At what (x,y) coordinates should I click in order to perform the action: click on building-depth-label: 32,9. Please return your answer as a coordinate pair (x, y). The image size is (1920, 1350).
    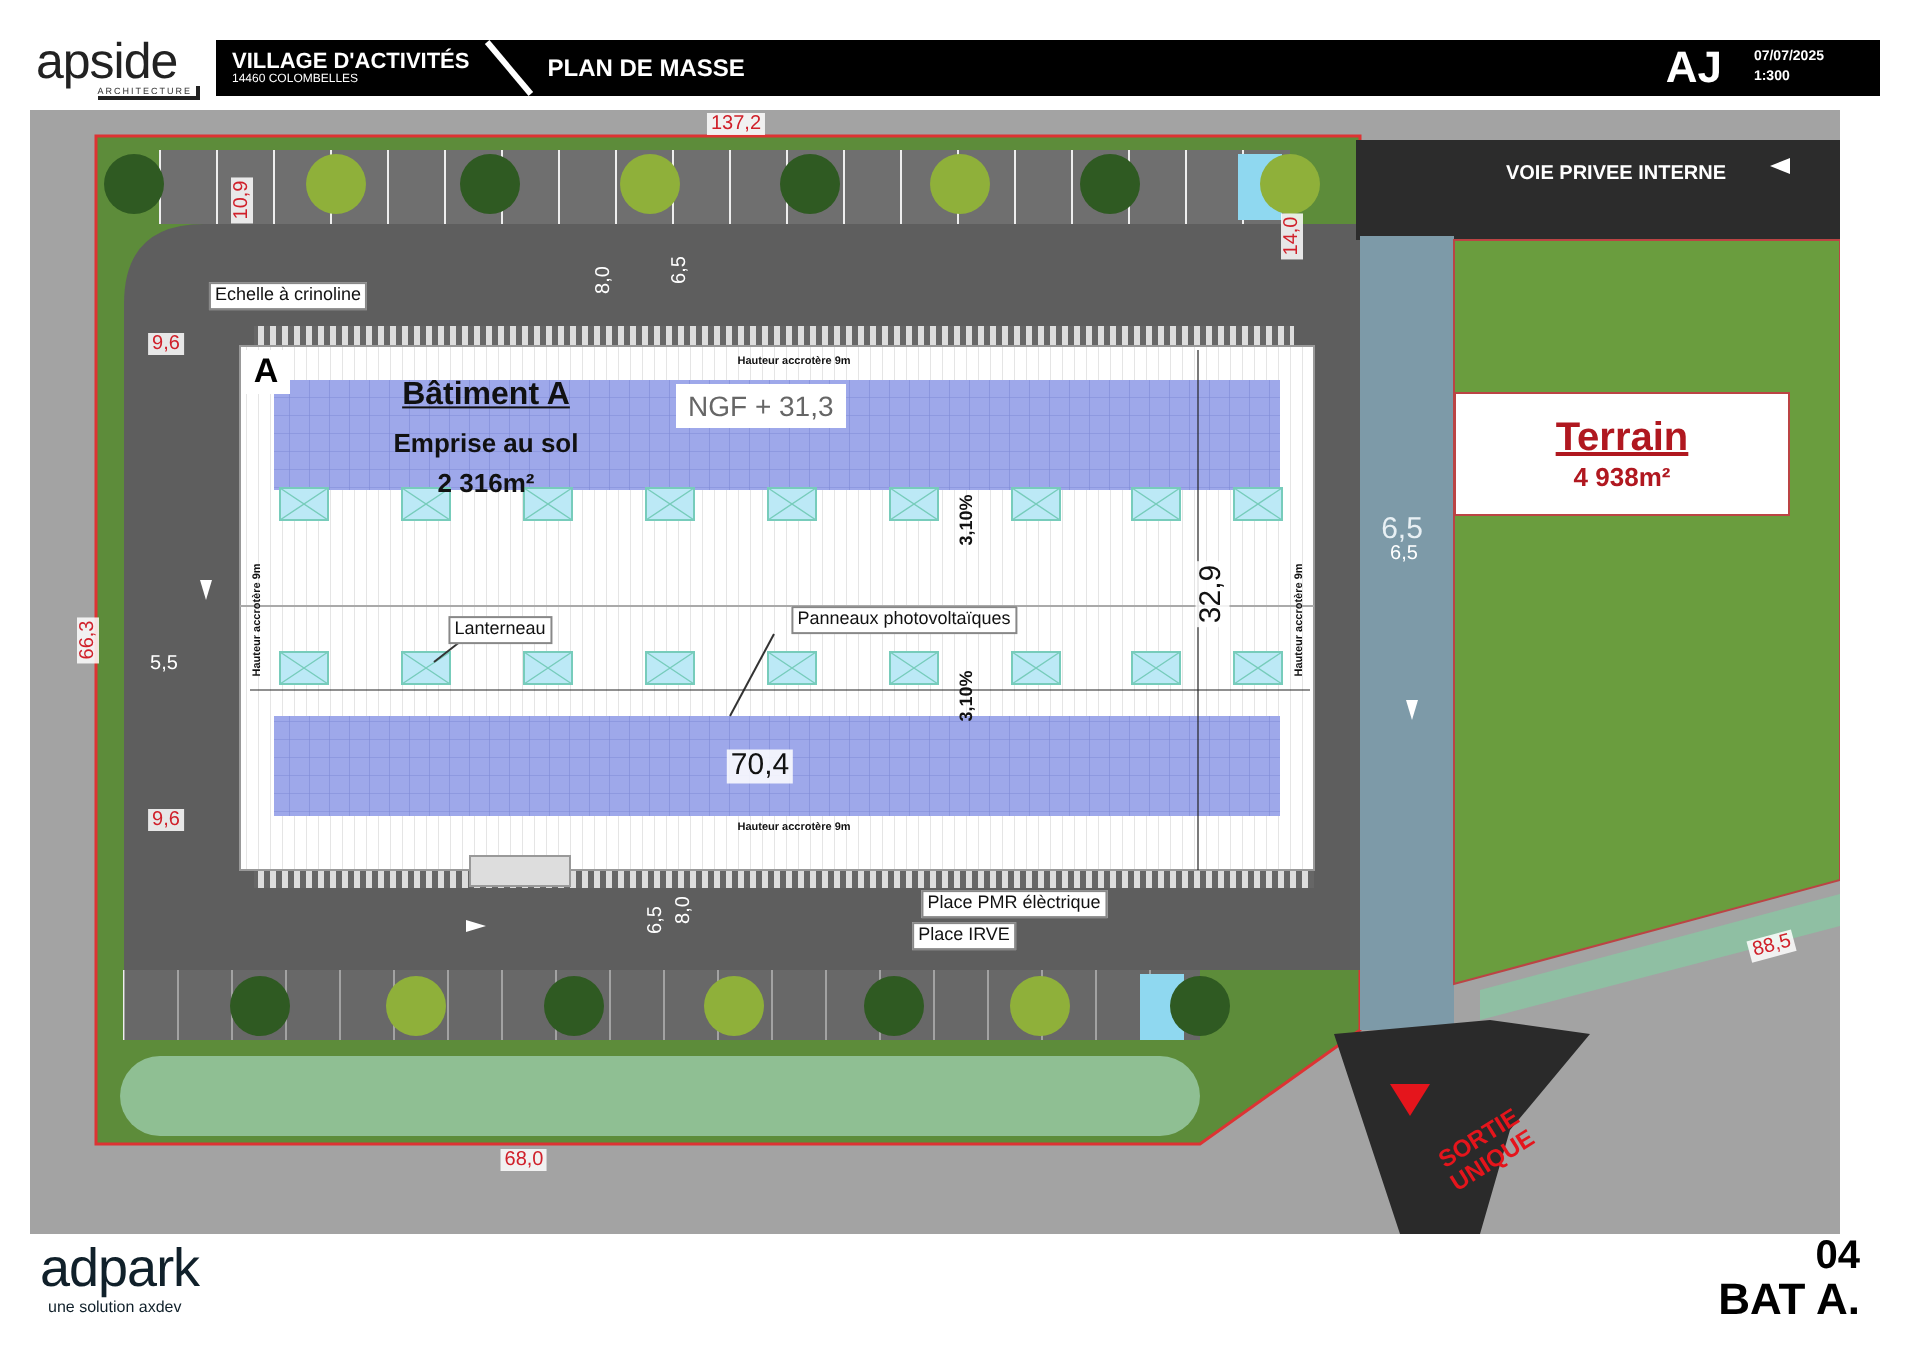
    Looking at the image, I should click on (1212, 594).